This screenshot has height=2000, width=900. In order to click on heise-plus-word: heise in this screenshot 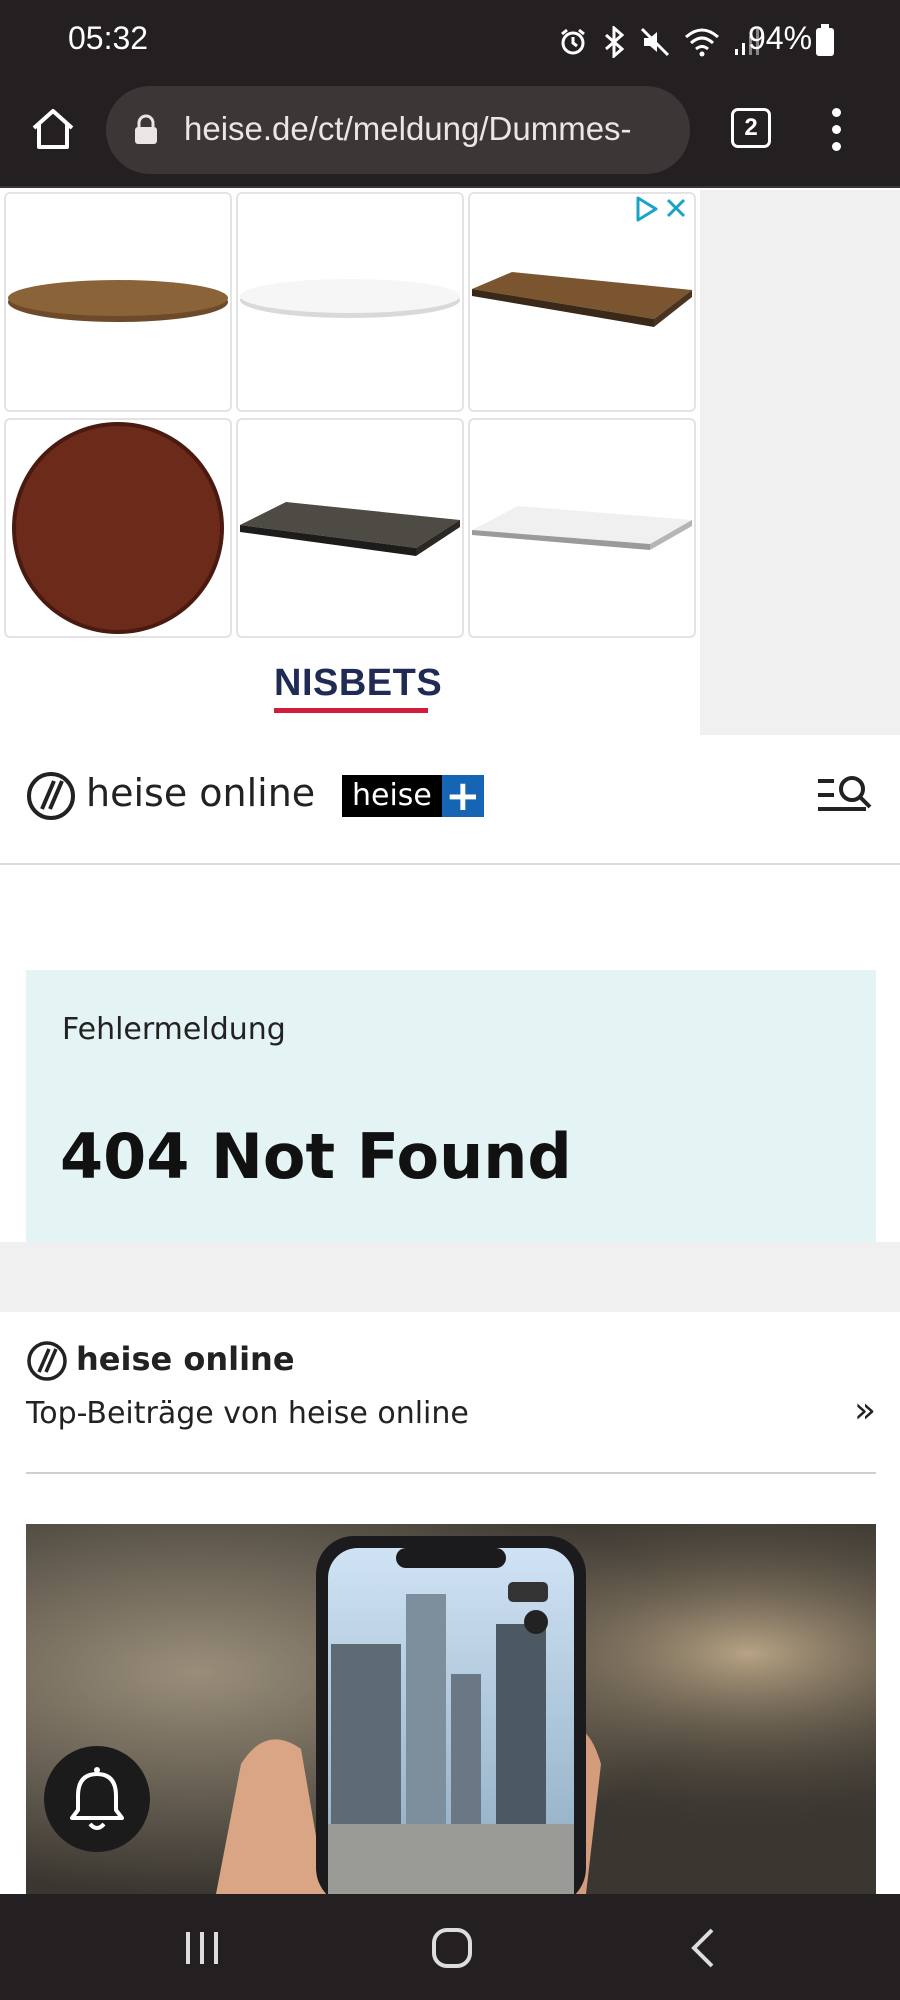, I will do `click(392, 796)`.